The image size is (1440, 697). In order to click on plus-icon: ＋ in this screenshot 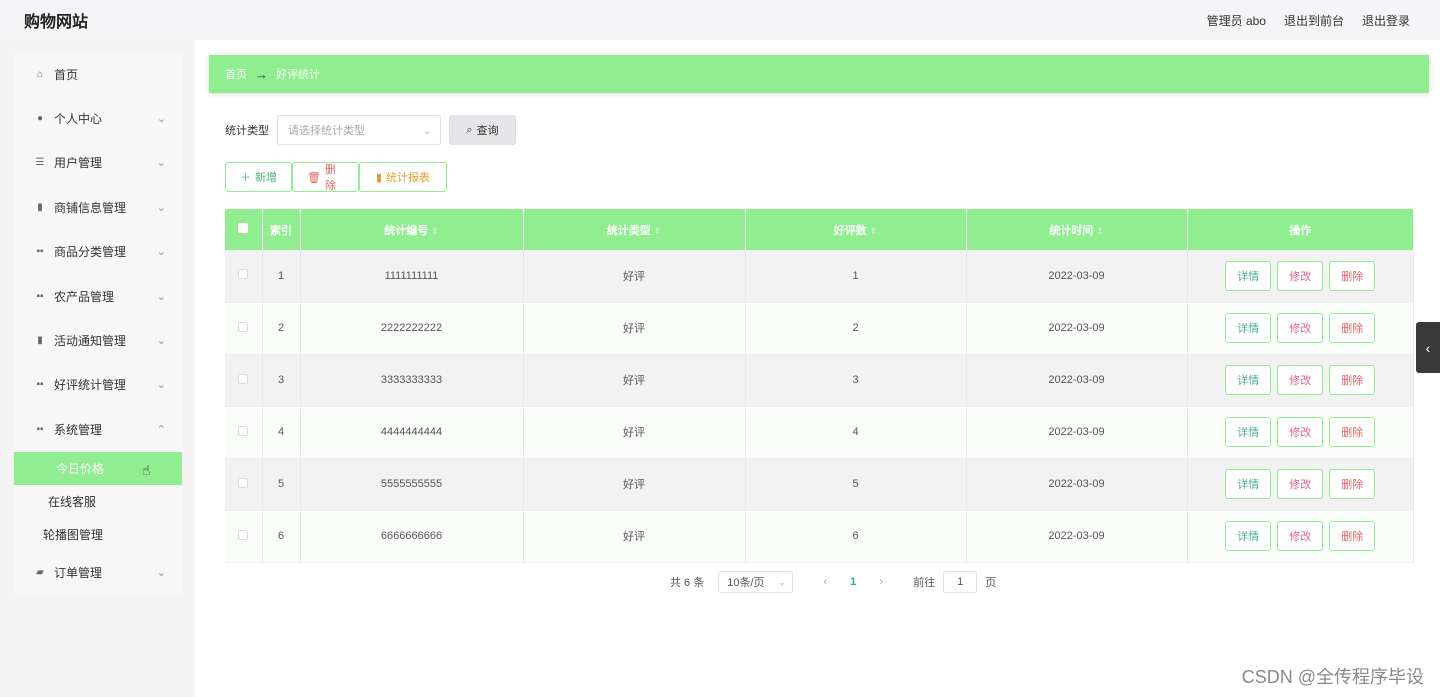, I will do `click(245, 178)`.